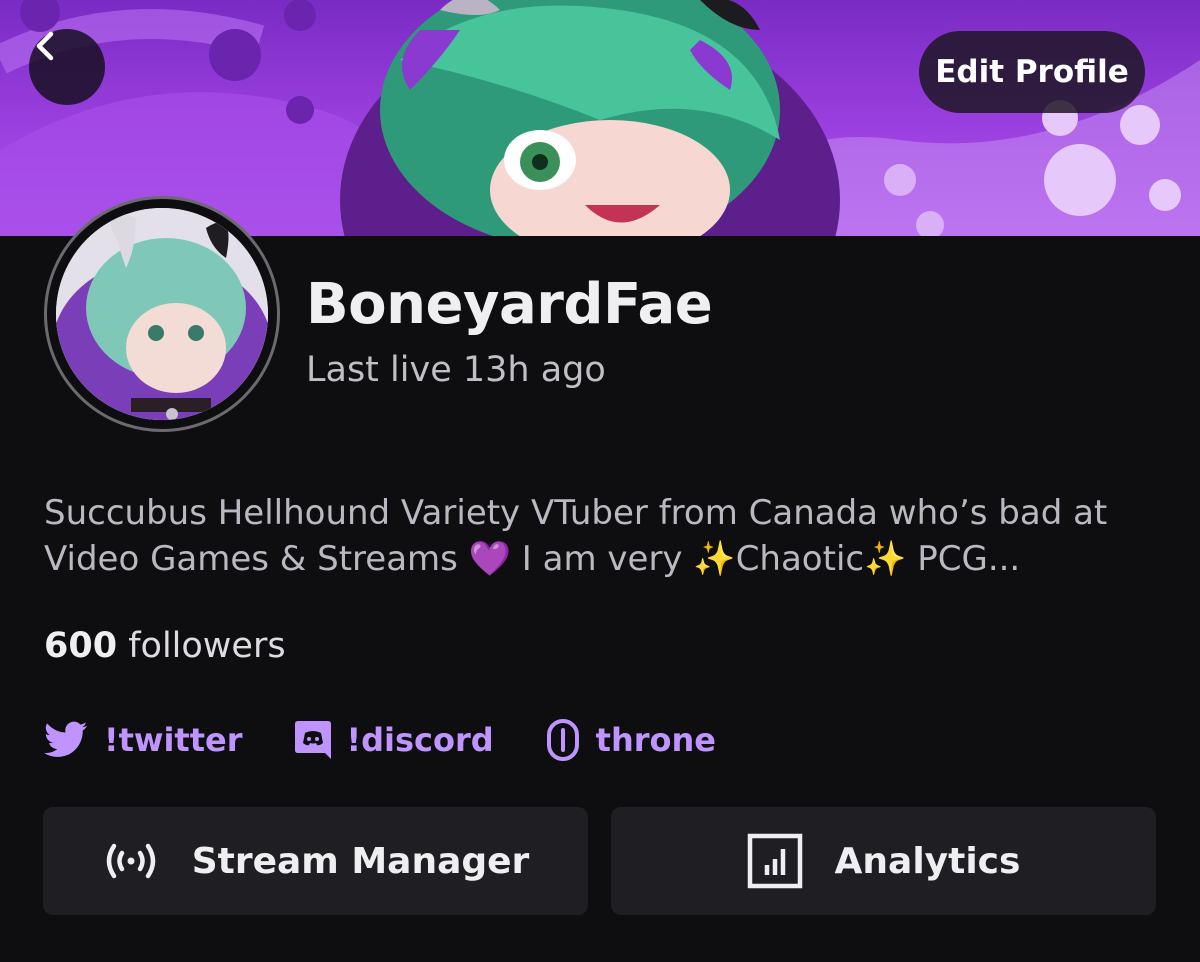 This screenshot has width=1200, height=962. I want to click on follower-count-value: 600, so click(81, 646).